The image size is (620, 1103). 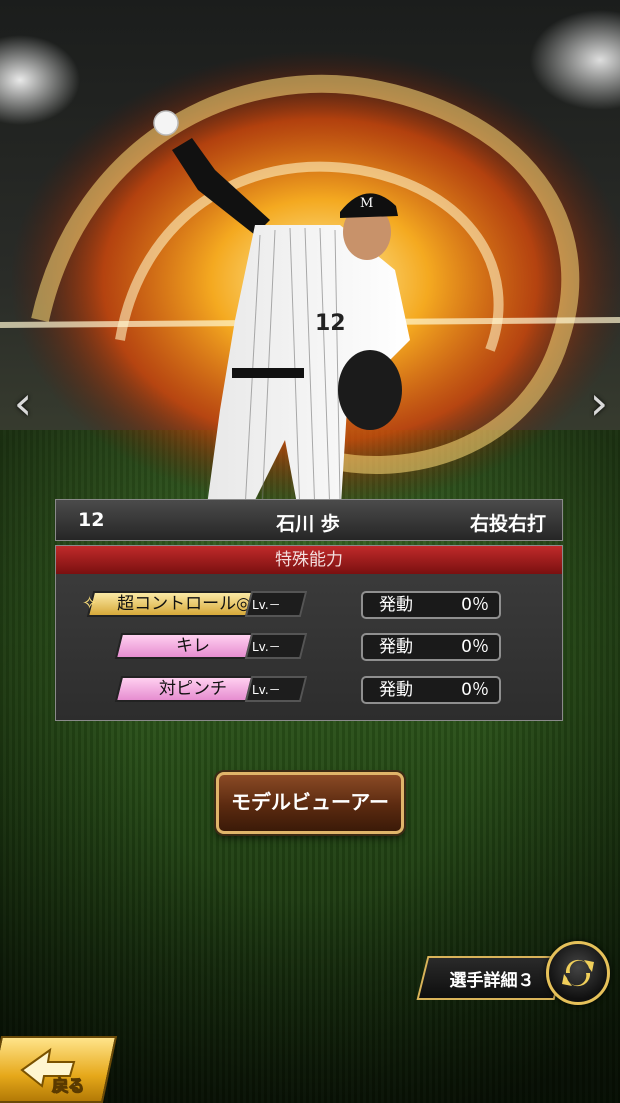 I want to click on ability-name: 超コントロール◎, so click(x=184, y=604).